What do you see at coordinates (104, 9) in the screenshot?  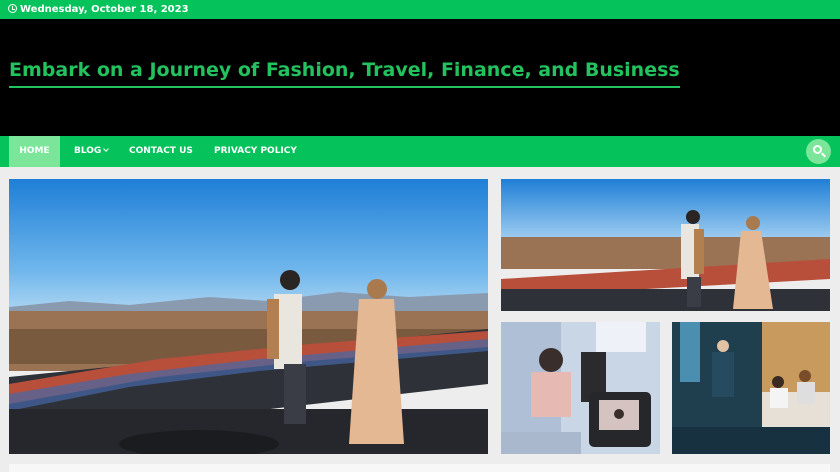 I see `current-date: Wednesday, October 18, 2023` at bounding box center [104, 9].